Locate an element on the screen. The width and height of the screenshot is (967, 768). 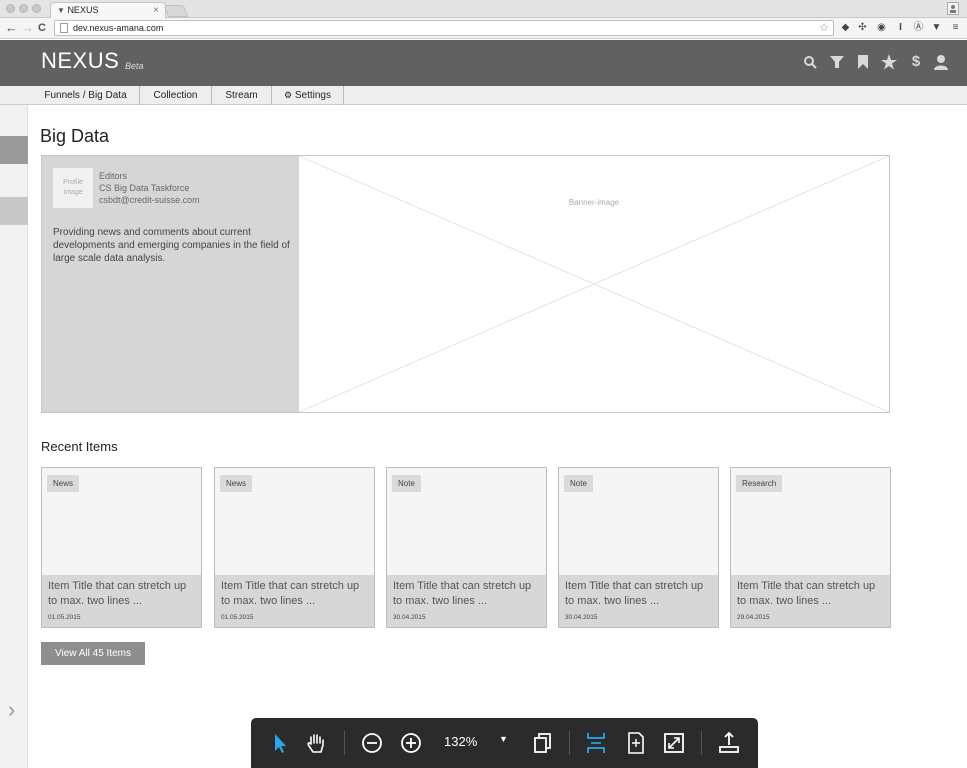
person-icon is located at coordinates (953, 8).